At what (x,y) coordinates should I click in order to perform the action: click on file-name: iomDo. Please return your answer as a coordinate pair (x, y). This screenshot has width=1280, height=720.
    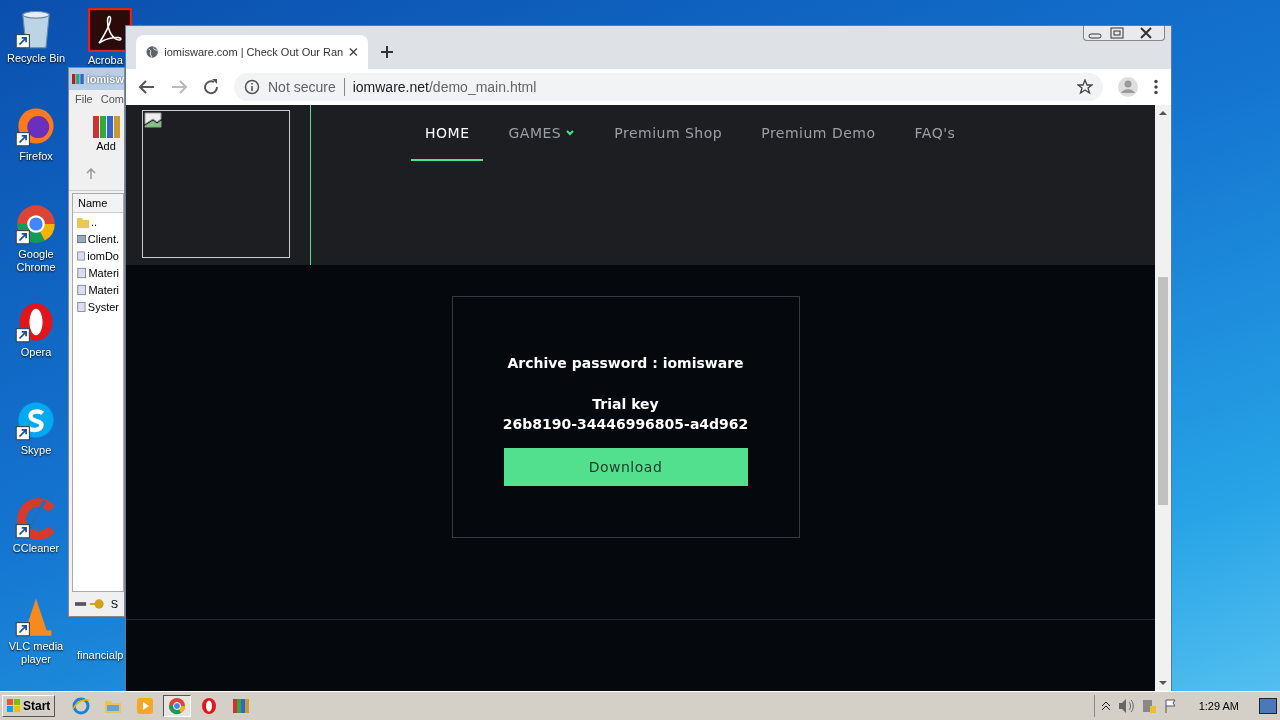
    Looking at the image, I should click on (103, 255).